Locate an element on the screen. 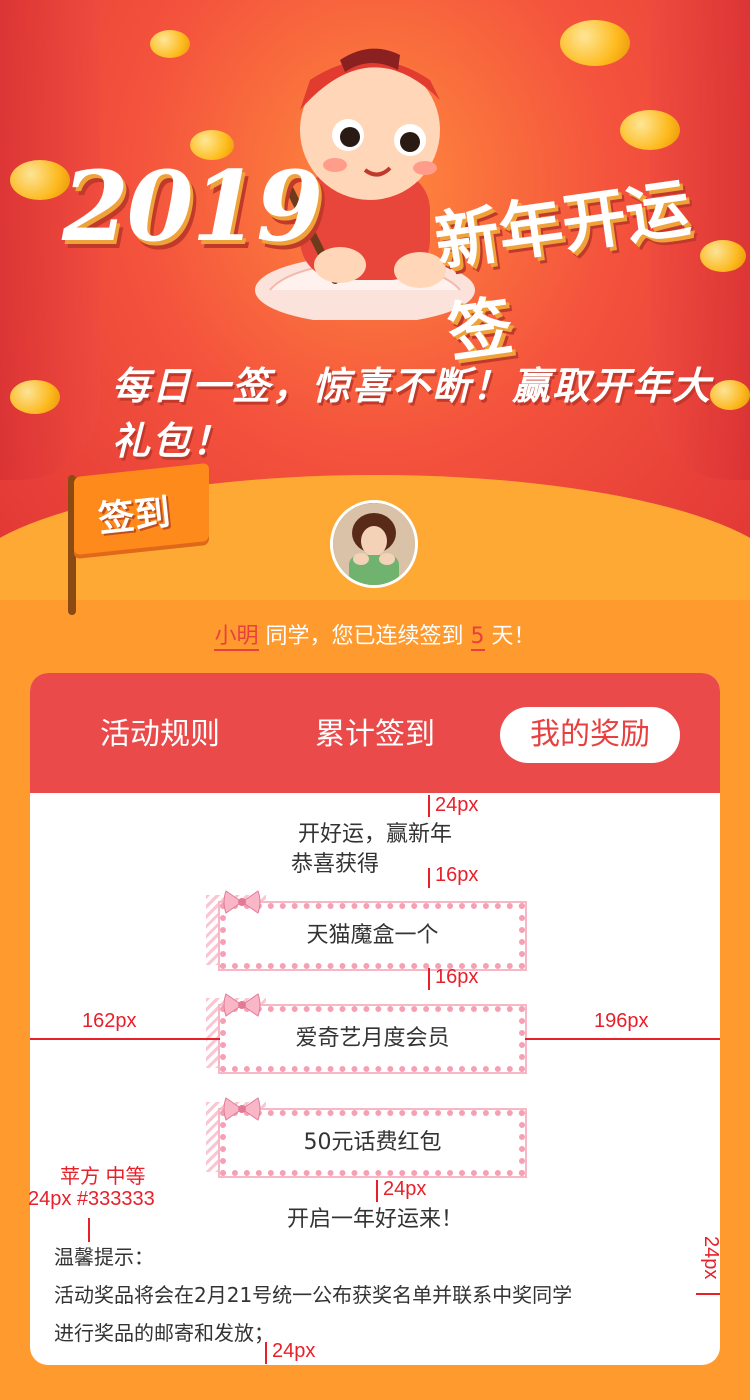 This screenshot has height=1400, width=750. tips-title: 温馨提示： is located at coordinates (104, 1257).